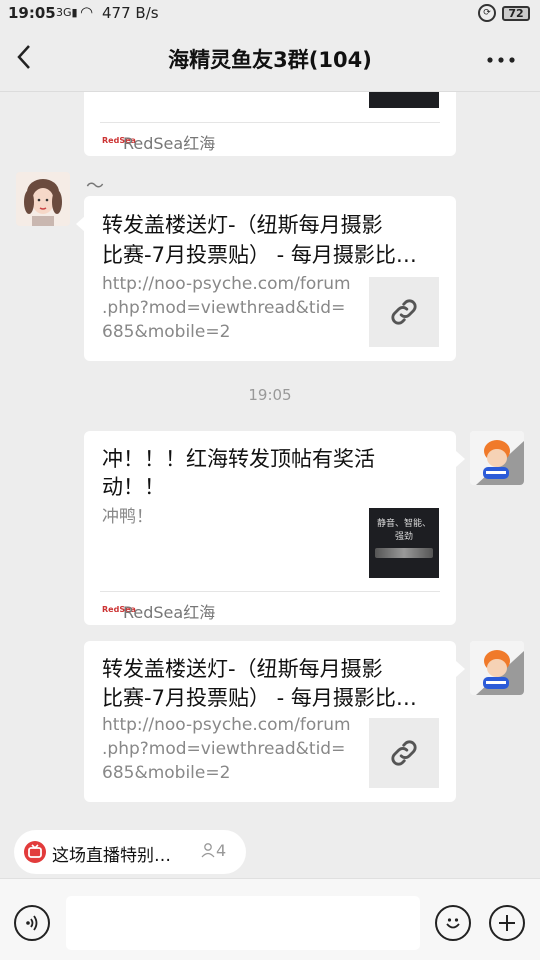  Describe the element at coordinates (130, 13) in the screenshot. I see `network-speed: 477 B/s` at that location.